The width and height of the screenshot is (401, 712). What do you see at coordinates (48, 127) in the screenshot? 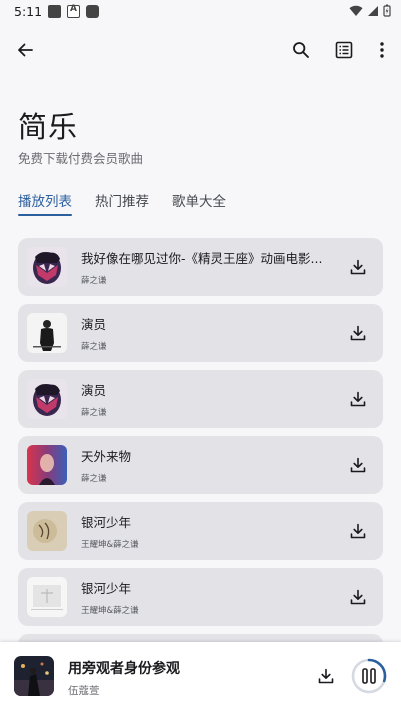
I see `page-title: 简乐` at bounding box center [48, 127].